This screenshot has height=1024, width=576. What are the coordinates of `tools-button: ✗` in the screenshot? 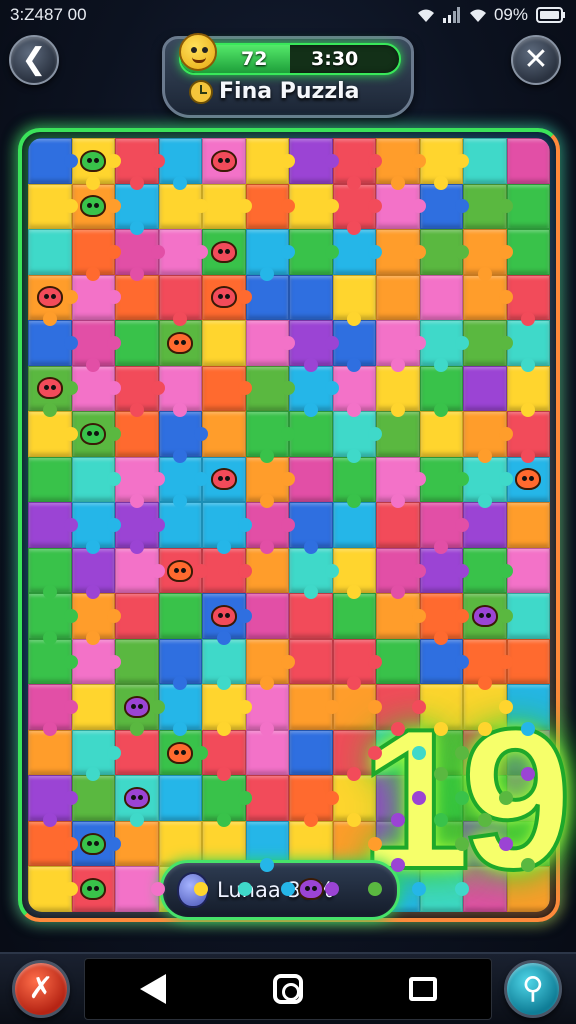 It's located at (41, 989).